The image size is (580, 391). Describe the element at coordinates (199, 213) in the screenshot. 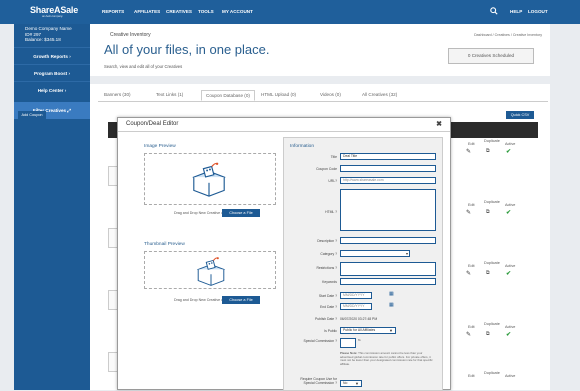

I see `image-drag-text: Drag and Drop New Creative or` at that location.